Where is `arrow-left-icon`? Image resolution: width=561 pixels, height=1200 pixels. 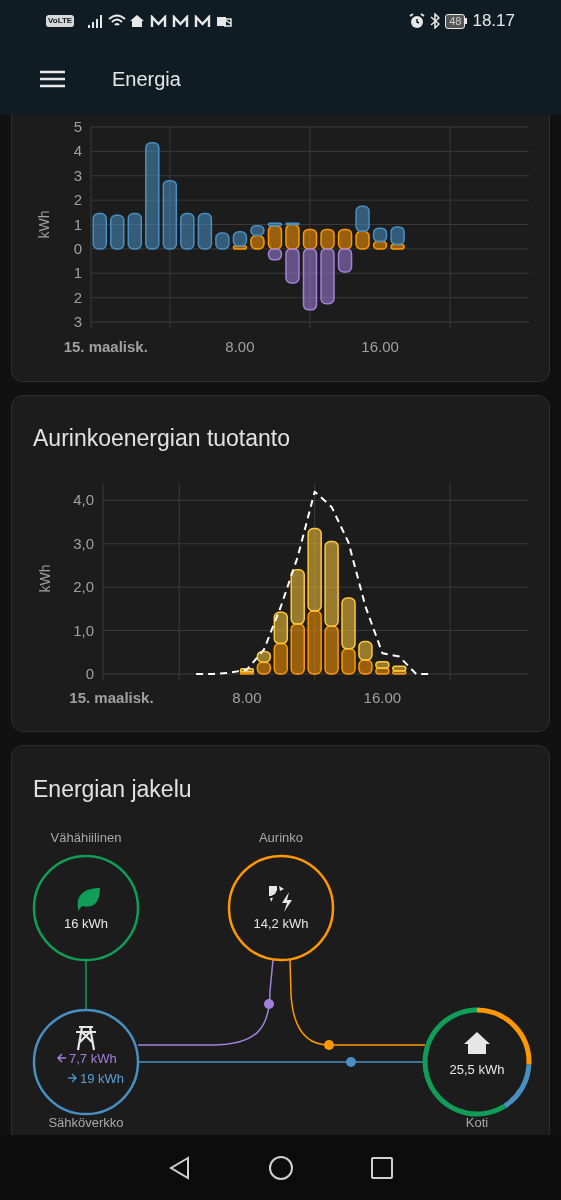 arrow-left-icon is located at coordinates (61, 1058).